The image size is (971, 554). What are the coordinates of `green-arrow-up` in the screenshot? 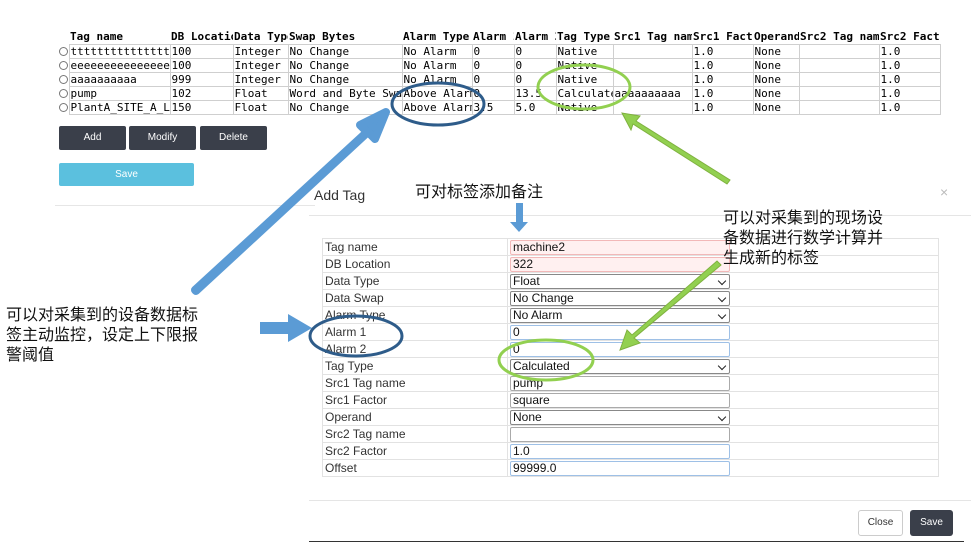 It's located at (676, 148).